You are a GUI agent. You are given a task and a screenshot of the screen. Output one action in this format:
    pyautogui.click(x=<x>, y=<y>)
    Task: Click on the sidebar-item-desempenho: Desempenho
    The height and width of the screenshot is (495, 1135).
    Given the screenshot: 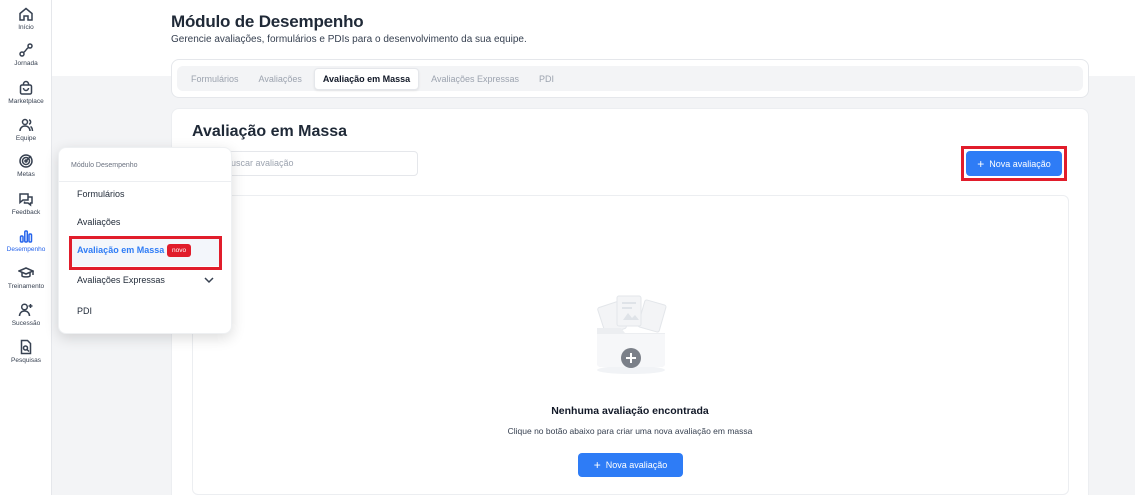 What is the action you would take?
    pyautogui.click(x=26, y=240)
    